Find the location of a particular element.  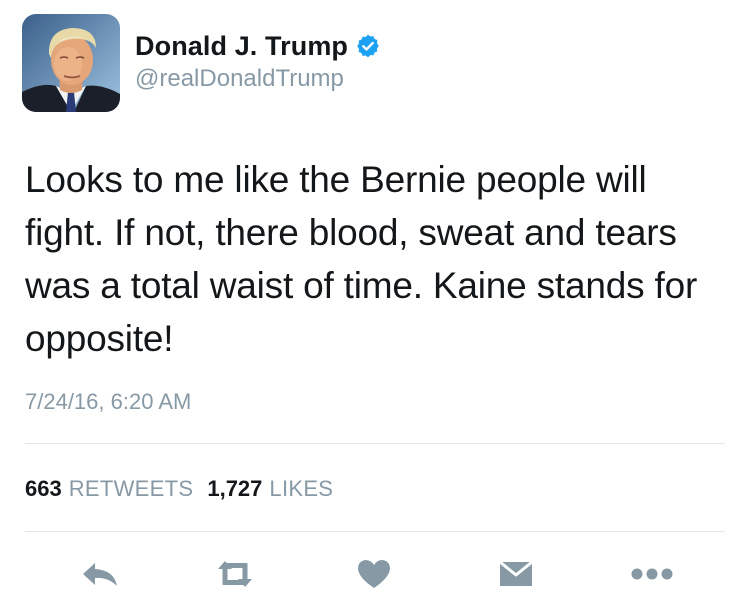

avatar is located at coordinates (71, 63).